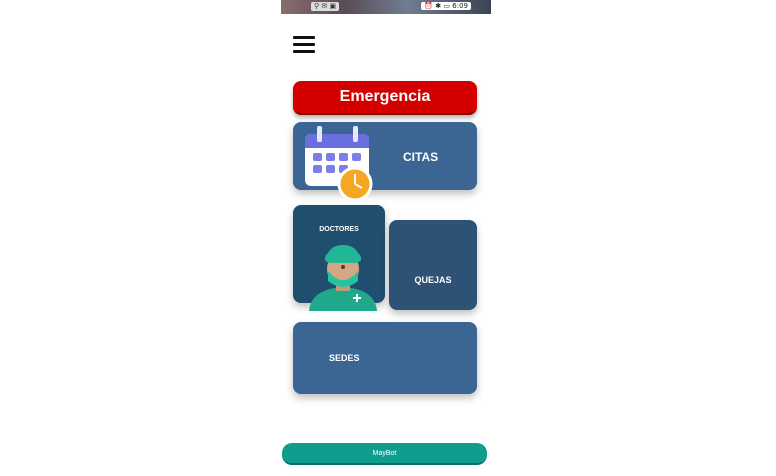 This screenshot has width=776, height=476. Describe the element at coordinates (339, 229) in the screenshot. I see `doctores-label: DOCTORES` at that location.